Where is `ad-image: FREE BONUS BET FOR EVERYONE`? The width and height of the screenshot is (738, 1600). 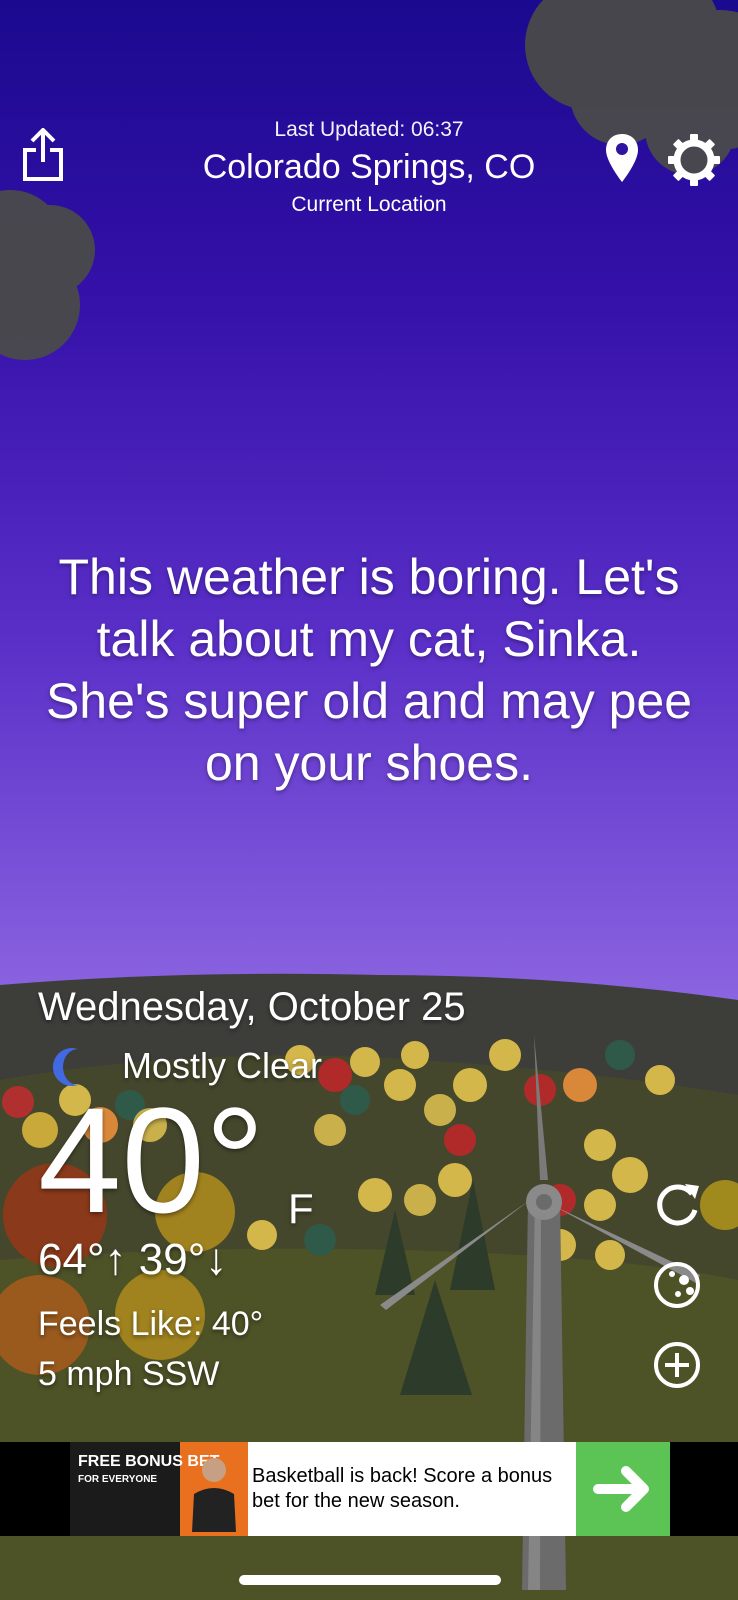
ad-image: FREE BONUS BET FOR EVERYONE is located at coordinates (159, 1489).